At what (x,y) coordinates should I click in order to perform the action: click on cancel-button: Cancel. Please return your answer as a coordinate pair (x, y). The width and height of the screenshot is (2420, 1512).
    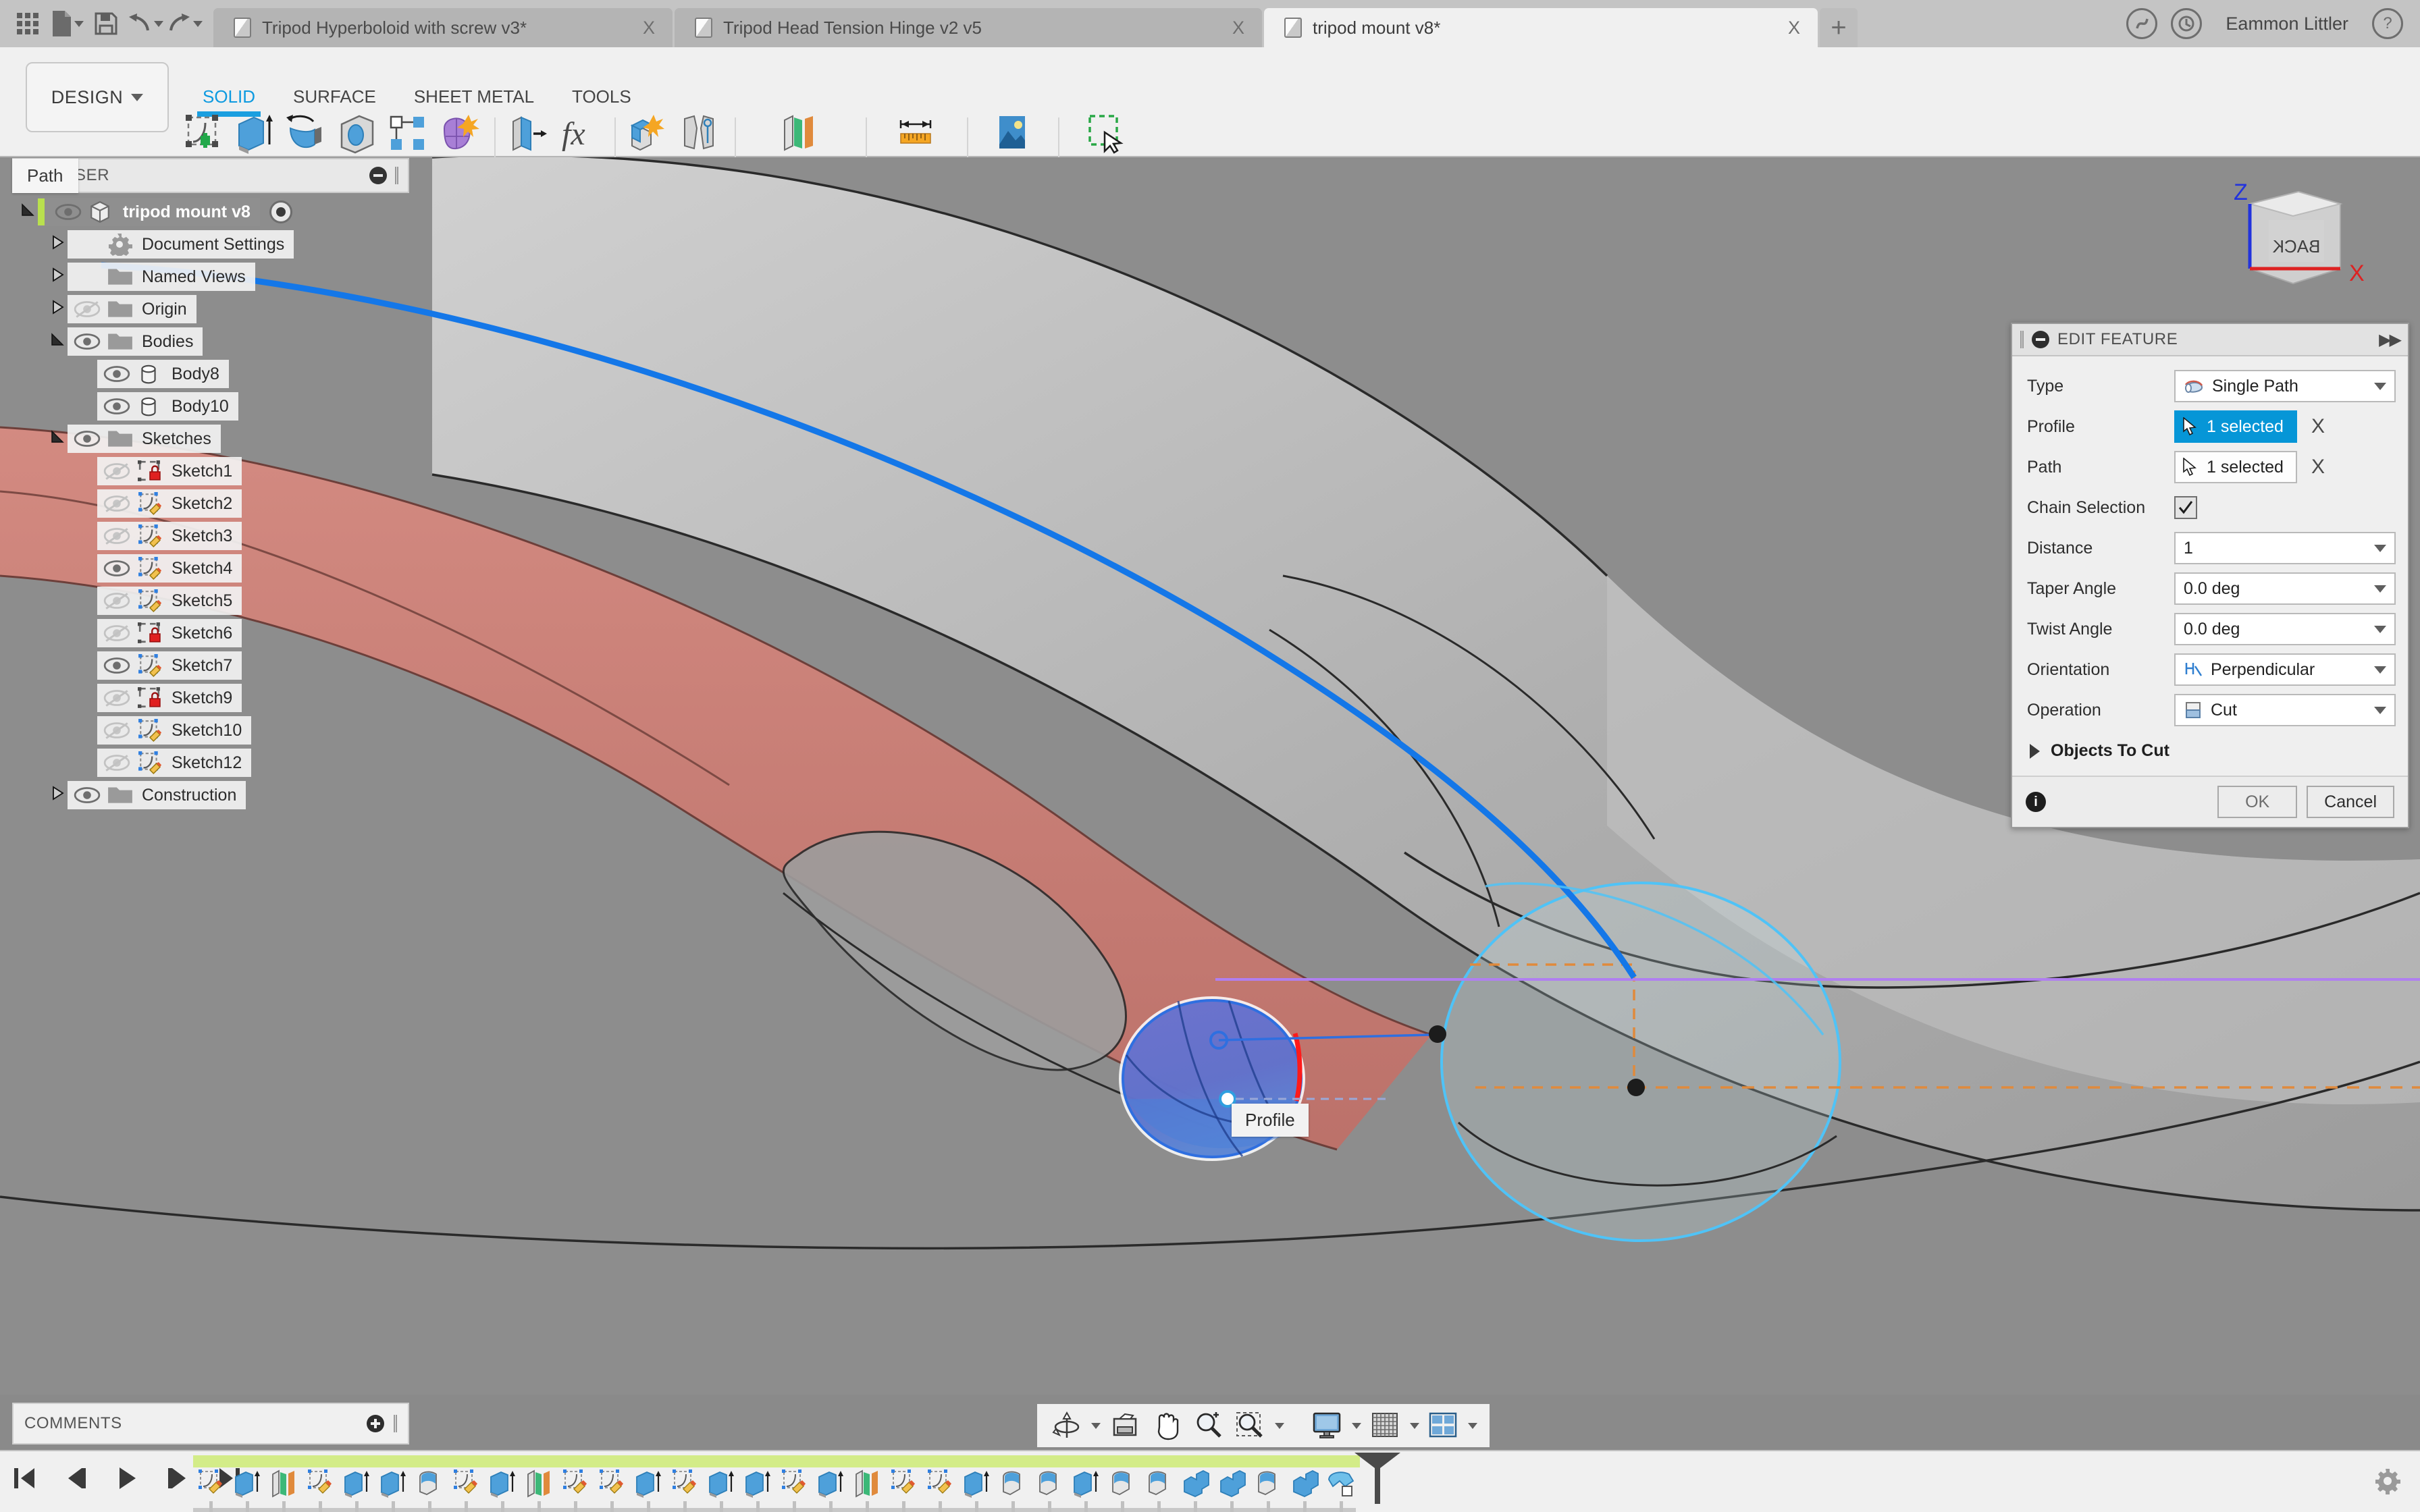
    Looking at the image, I should click on (2350, 802).